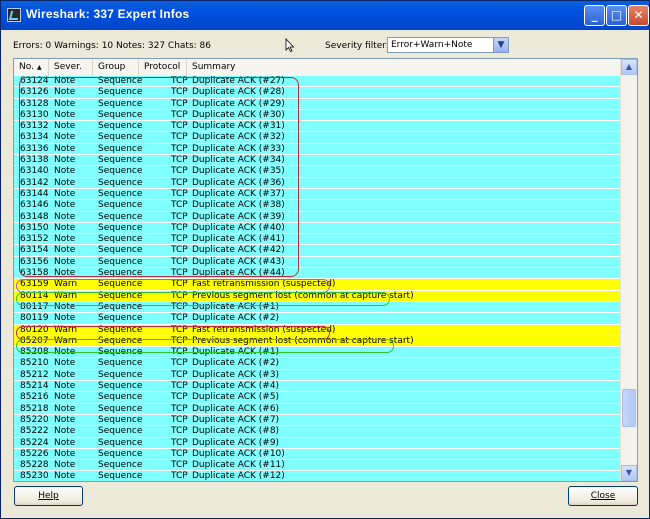  What do you see at coordinates (318, 138) in the screenshot?
I see `table-row: 63134 Note Sequence TCP Duplicate ACK (#32)` at bounding box center [318, 138].